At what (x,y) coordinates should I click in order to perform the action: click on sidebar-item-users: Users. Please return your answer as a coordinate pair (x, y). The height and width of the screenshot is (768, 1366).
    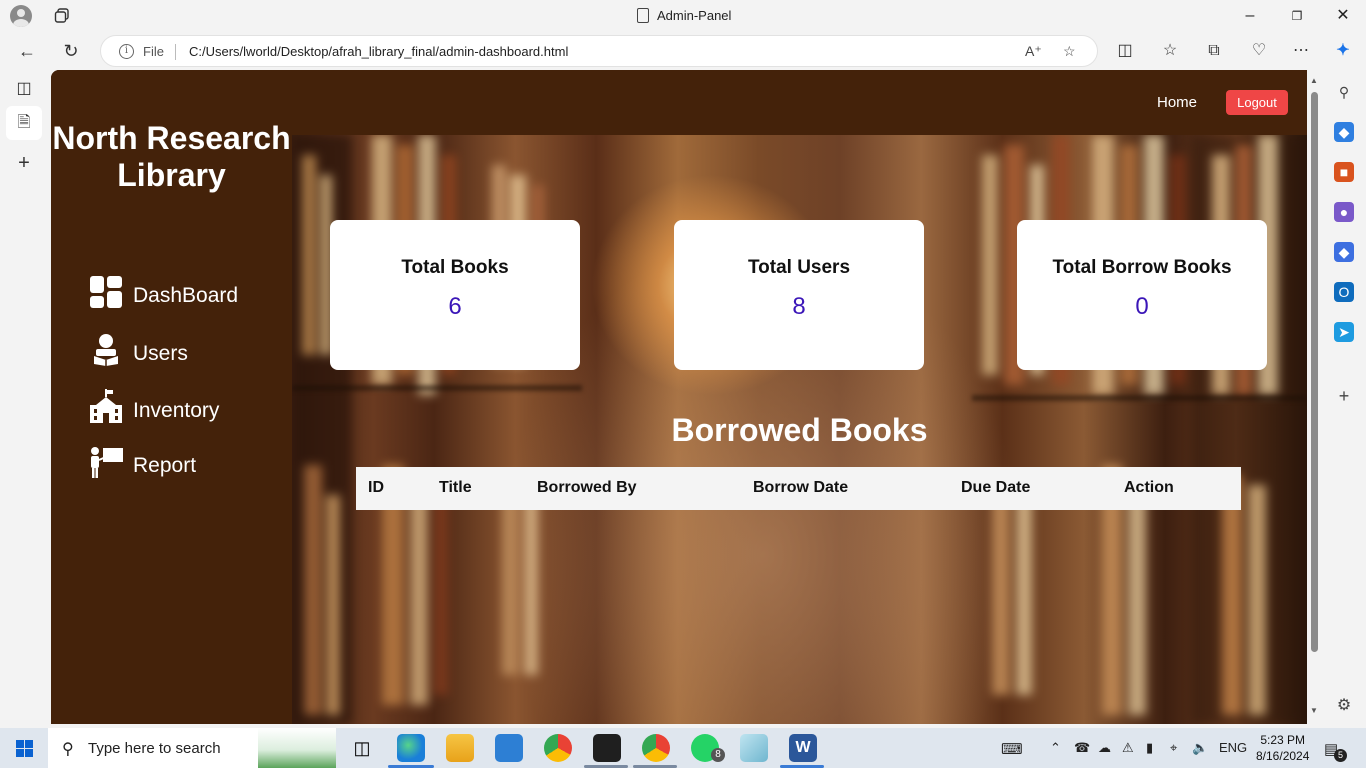
    Looking at the image, I should click on (139, 349).